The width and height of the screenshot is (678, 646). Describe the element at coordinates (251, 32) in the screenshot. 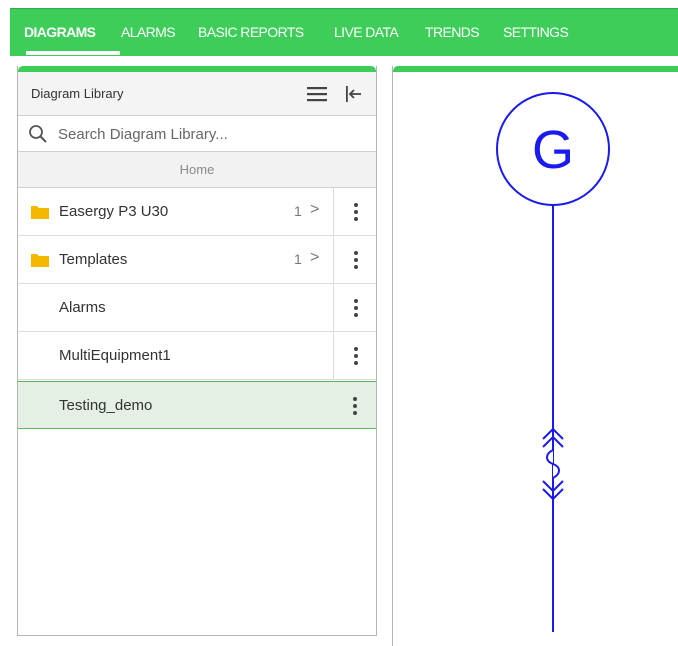

I see `tab-basic-reports: BASIC REPORTS` at that location.